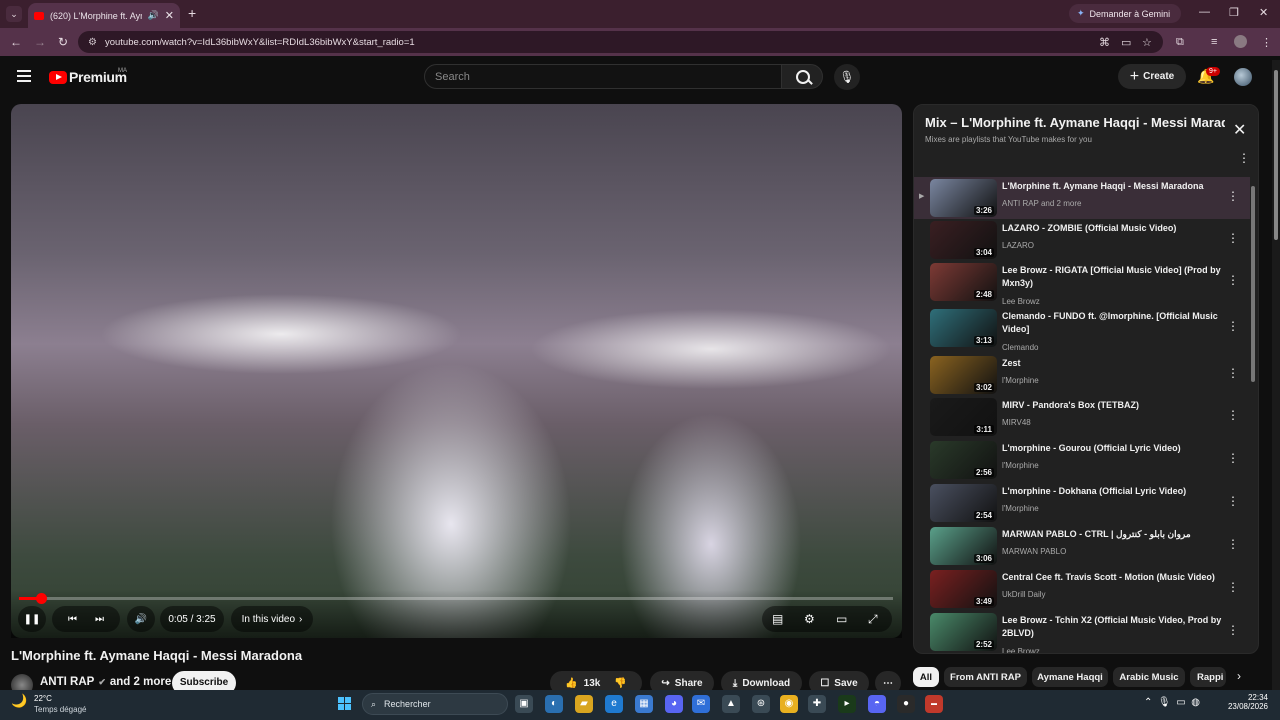  Describe the element at coordinates (1244, 158) in the screenshot. I see `playlist-more-icon: ⋮` at that location.